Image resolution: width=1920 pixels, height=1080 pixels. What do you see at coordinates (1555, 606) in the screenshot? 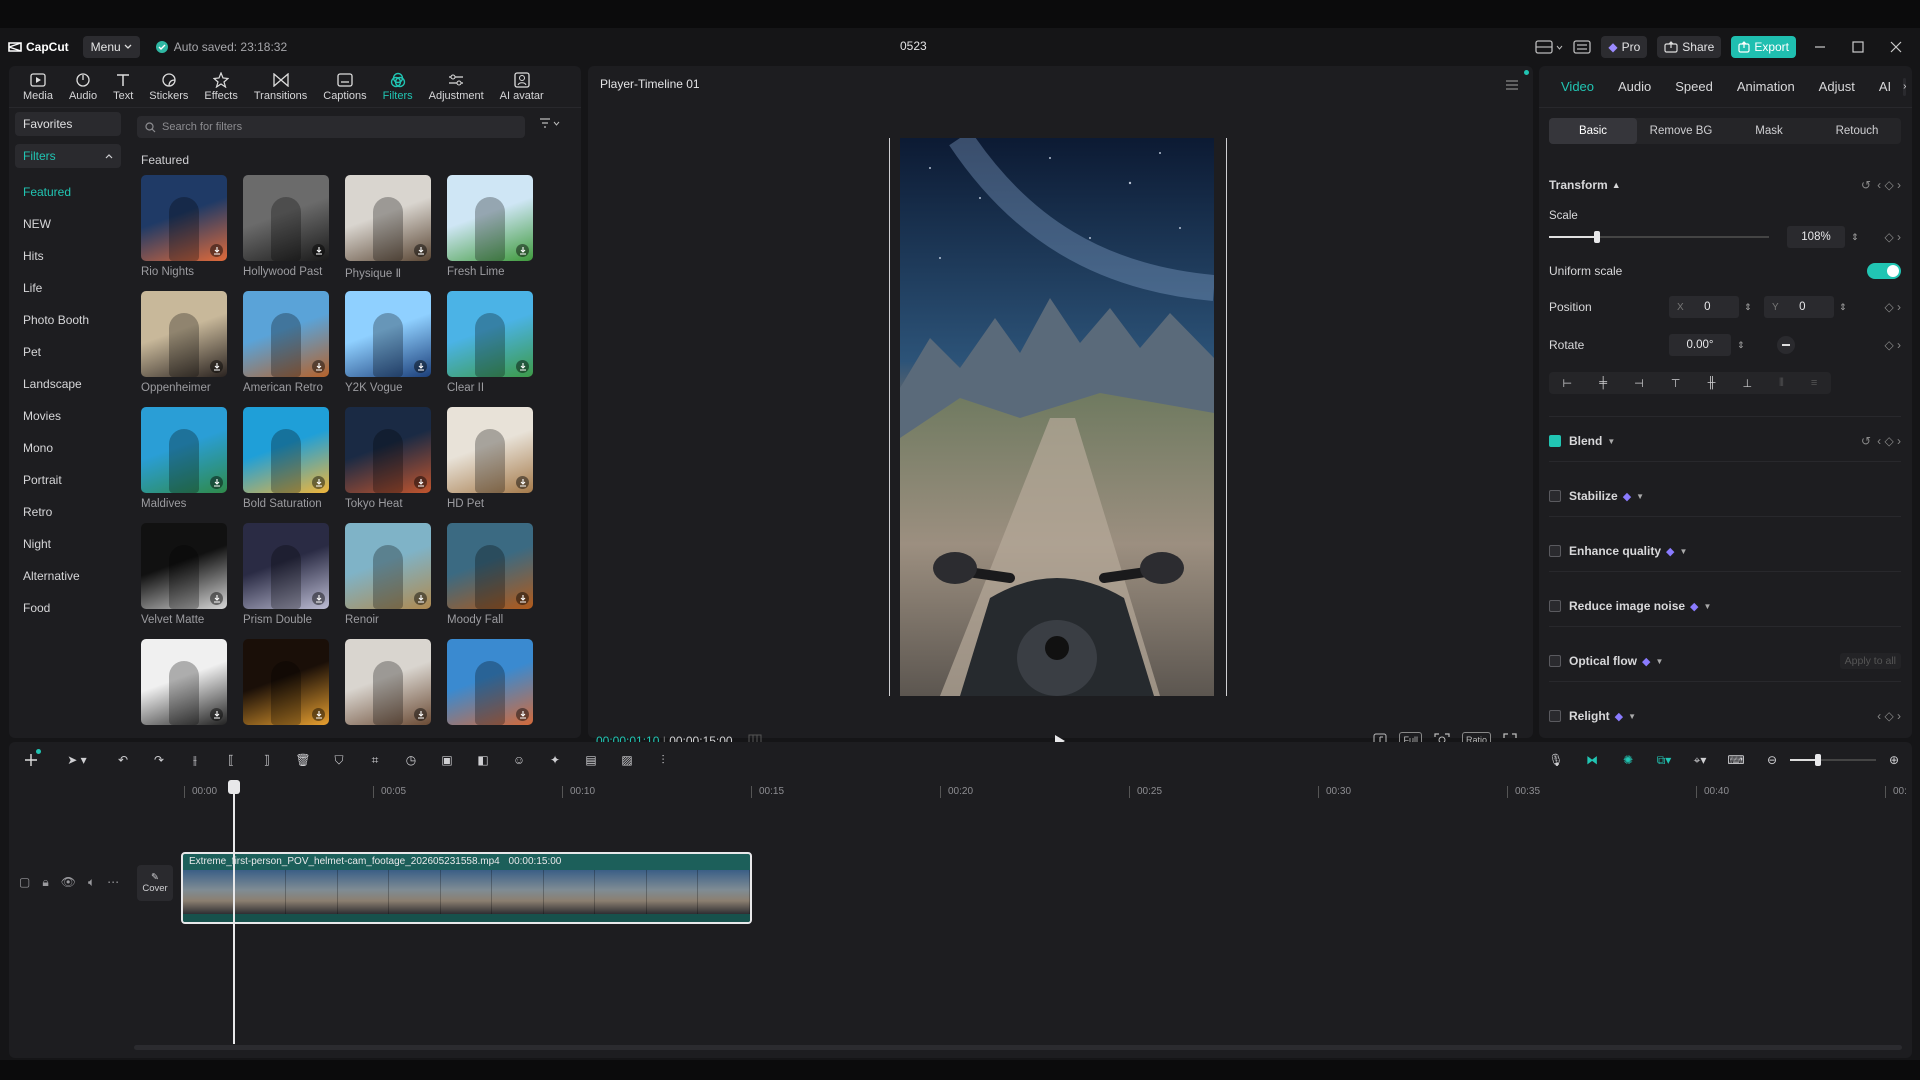
I see `noise-checkbox` at bounding box center [1555, 606].